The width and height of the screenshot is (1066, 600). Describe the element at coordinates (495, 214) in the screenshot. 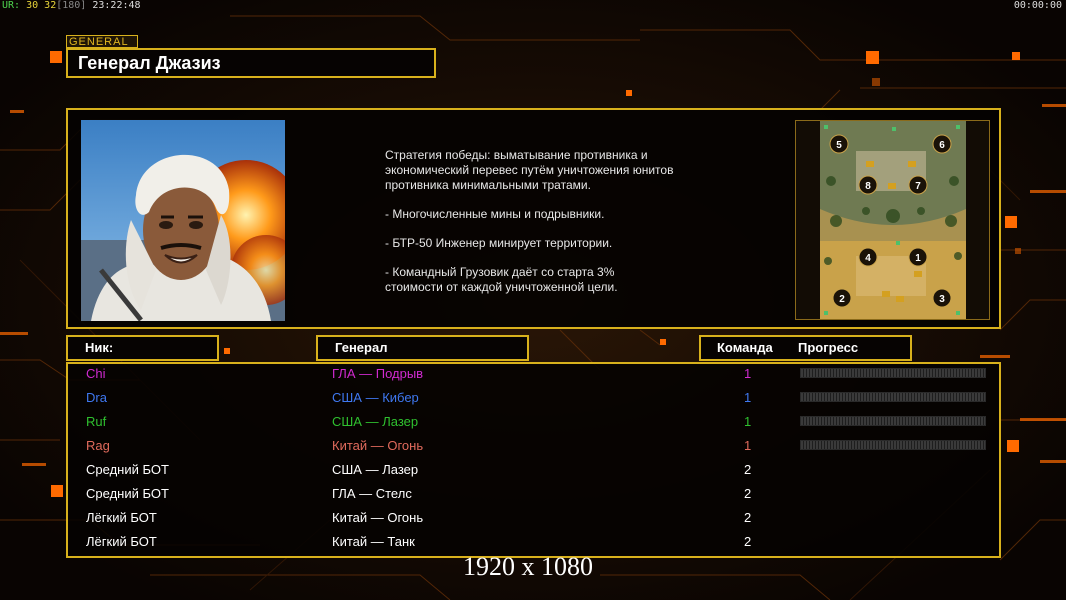

I see `description-point-1: - Многочисленные мины и подрывники.` at that location.